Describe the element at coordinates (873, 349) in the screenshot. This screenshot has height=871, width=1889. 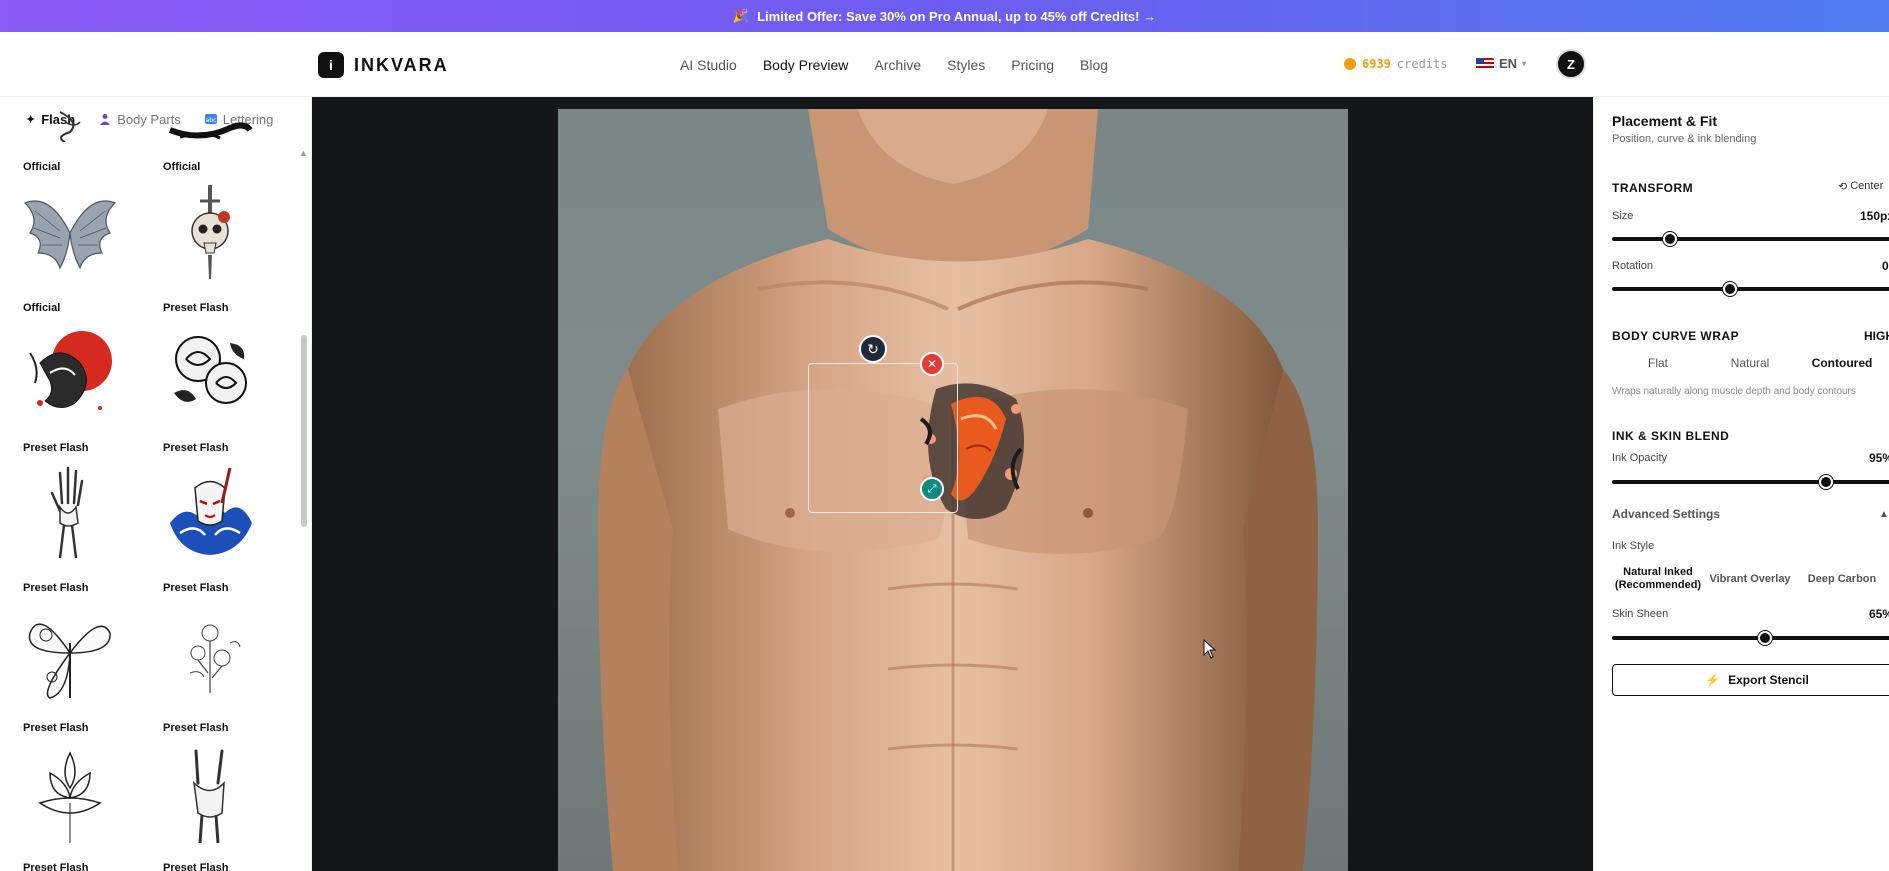
I see `rotate-handle-icon: ↻` at that location.